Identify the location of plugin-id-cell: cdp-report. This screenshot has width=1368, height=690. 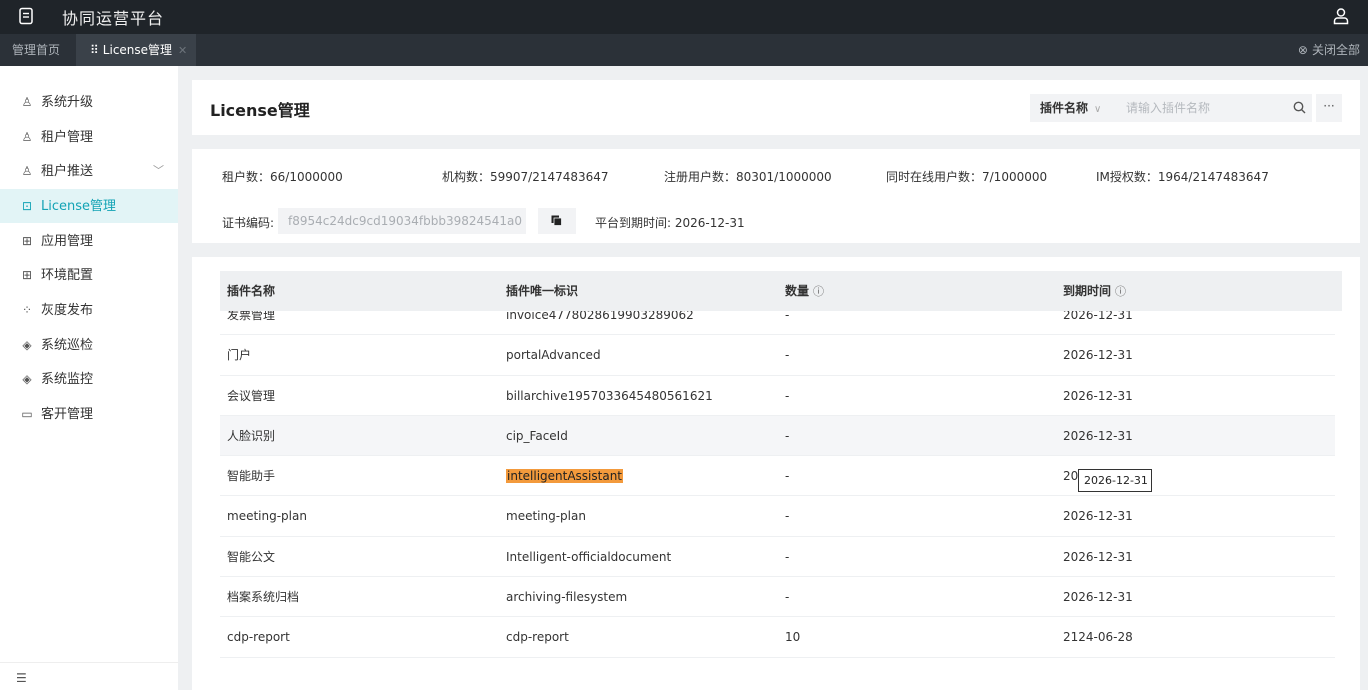
(537, 637).